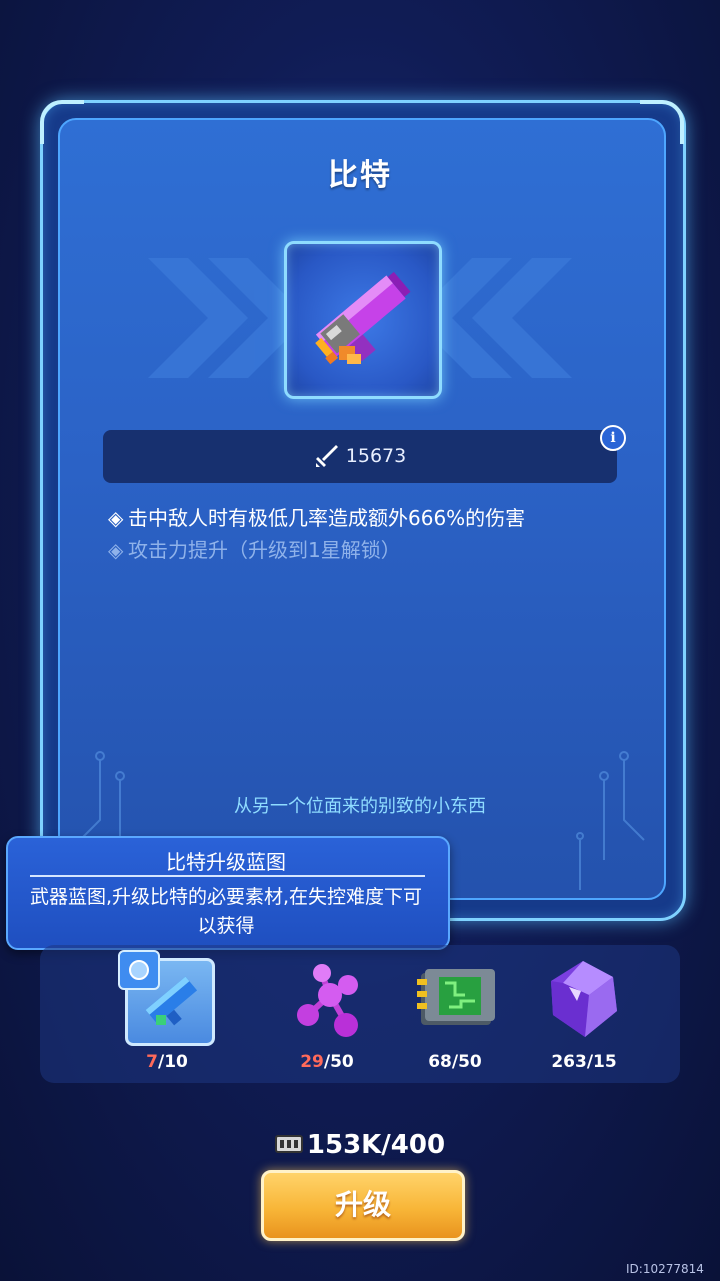  Describe the element at coordinates (662, 122) in the screenshot. I see `frame-corner-tr` at that location.